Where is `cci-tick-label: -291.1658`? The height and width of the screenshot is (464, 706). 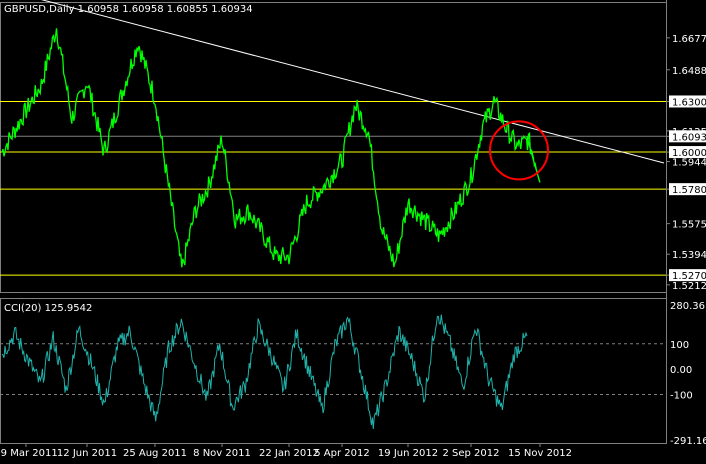 cci-tick-label: -291.1658 is located at coordinates (688, 441).